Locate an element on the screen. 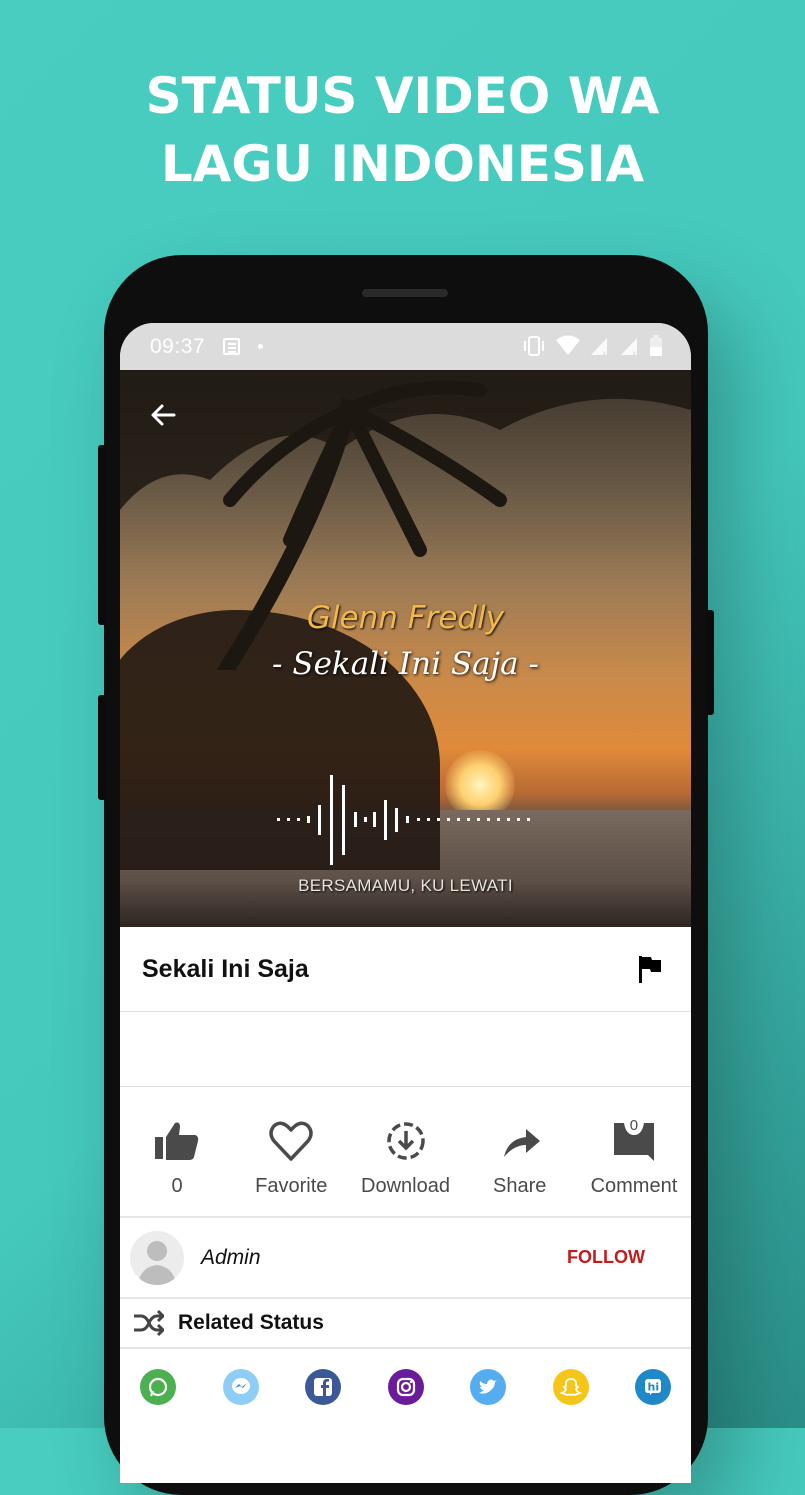  share-icon is located at coordinates (521, 1143).